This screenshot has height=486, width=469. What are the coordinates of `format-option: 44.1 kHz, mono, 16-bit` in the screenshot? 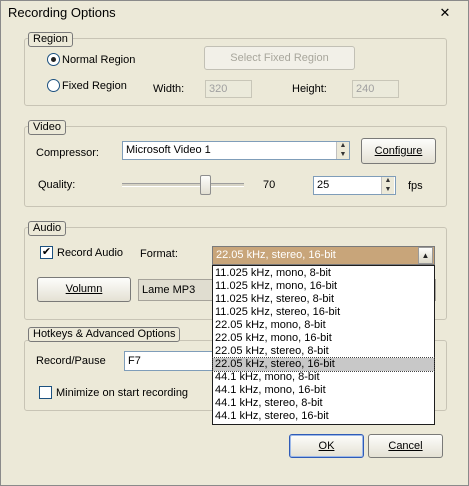 It's located at (323, 390).